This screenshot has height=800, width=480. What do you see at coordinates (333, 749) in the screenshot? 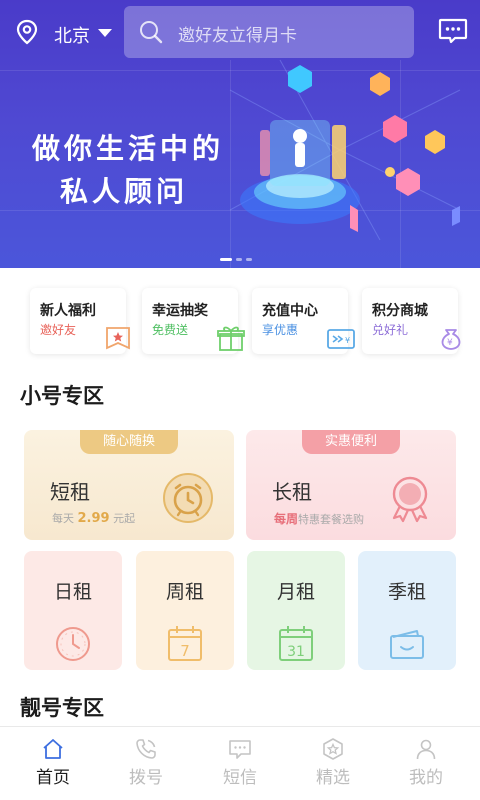
I see `hexagon-star-icon` at bounding box center [333, 749].